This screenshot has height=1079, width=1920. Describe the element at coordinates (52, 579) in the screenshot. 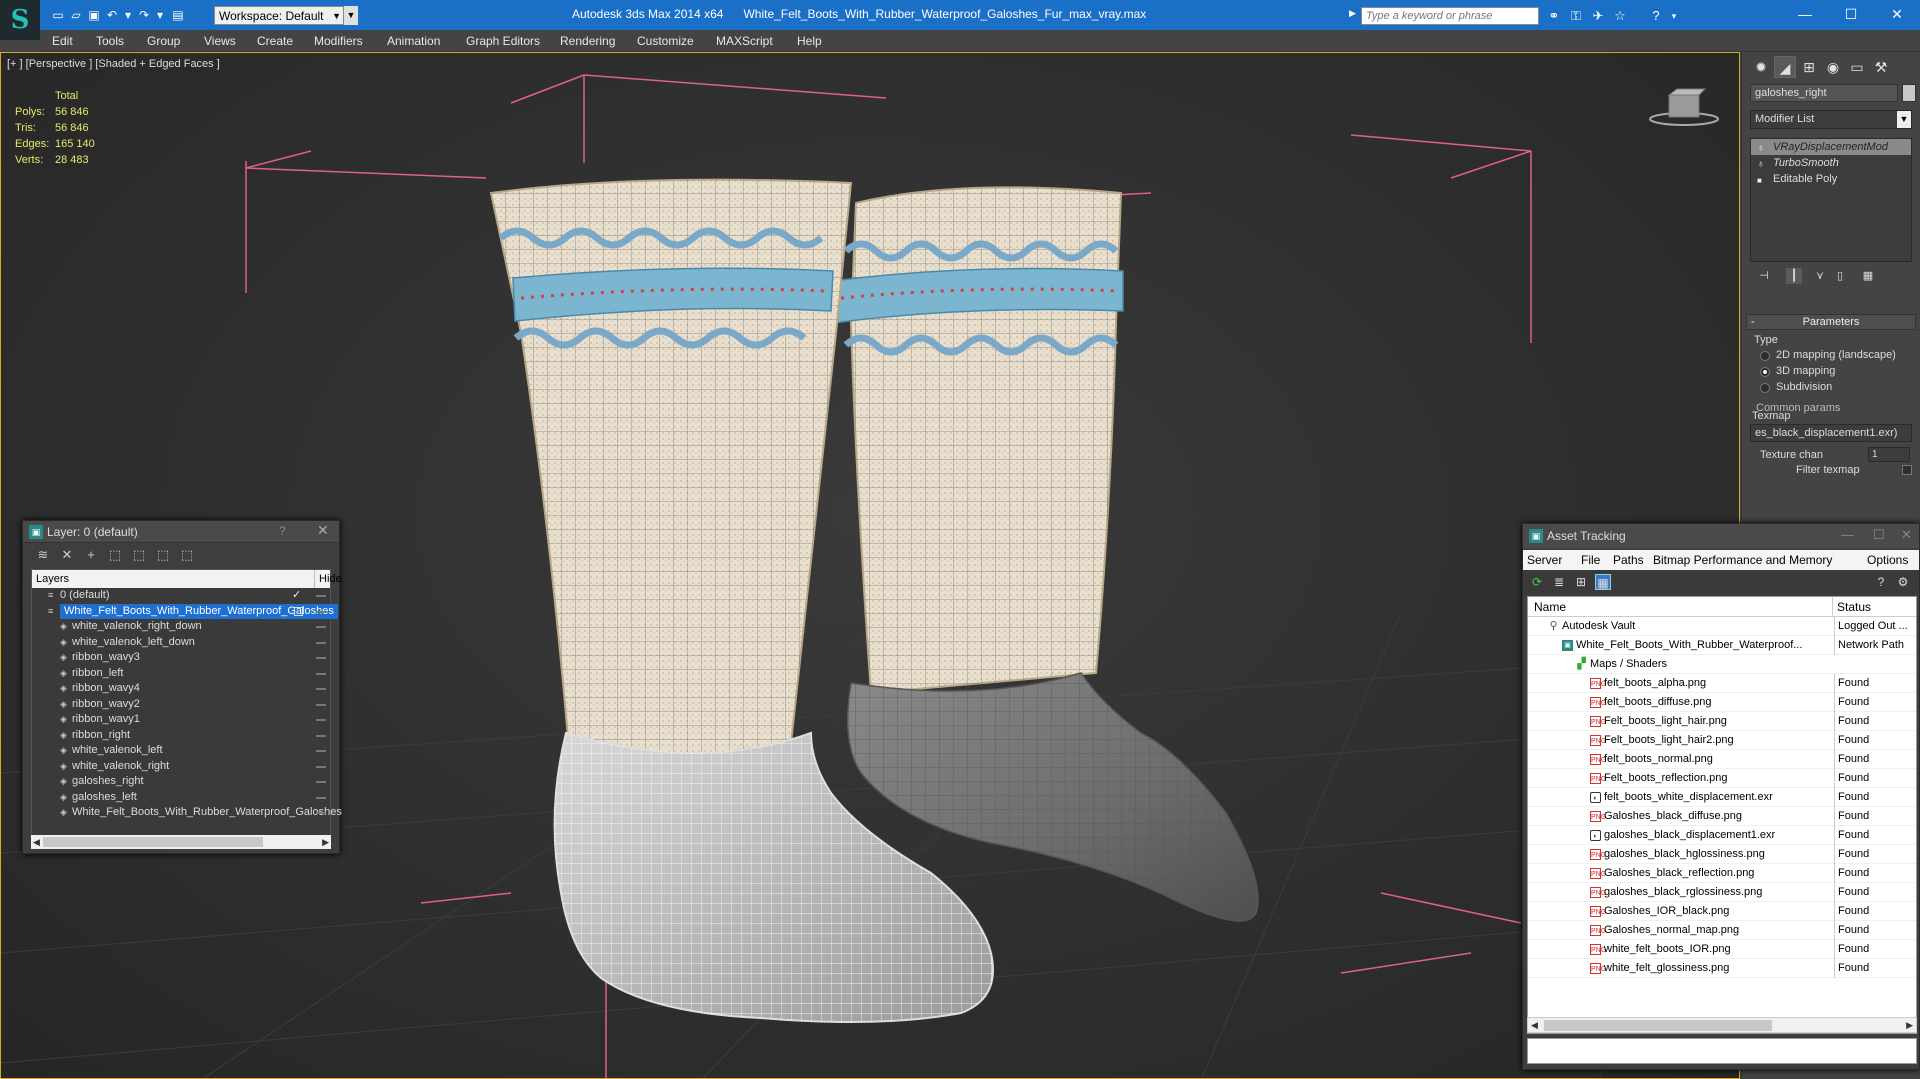

I see `layers-column-header: Layers` at that location.